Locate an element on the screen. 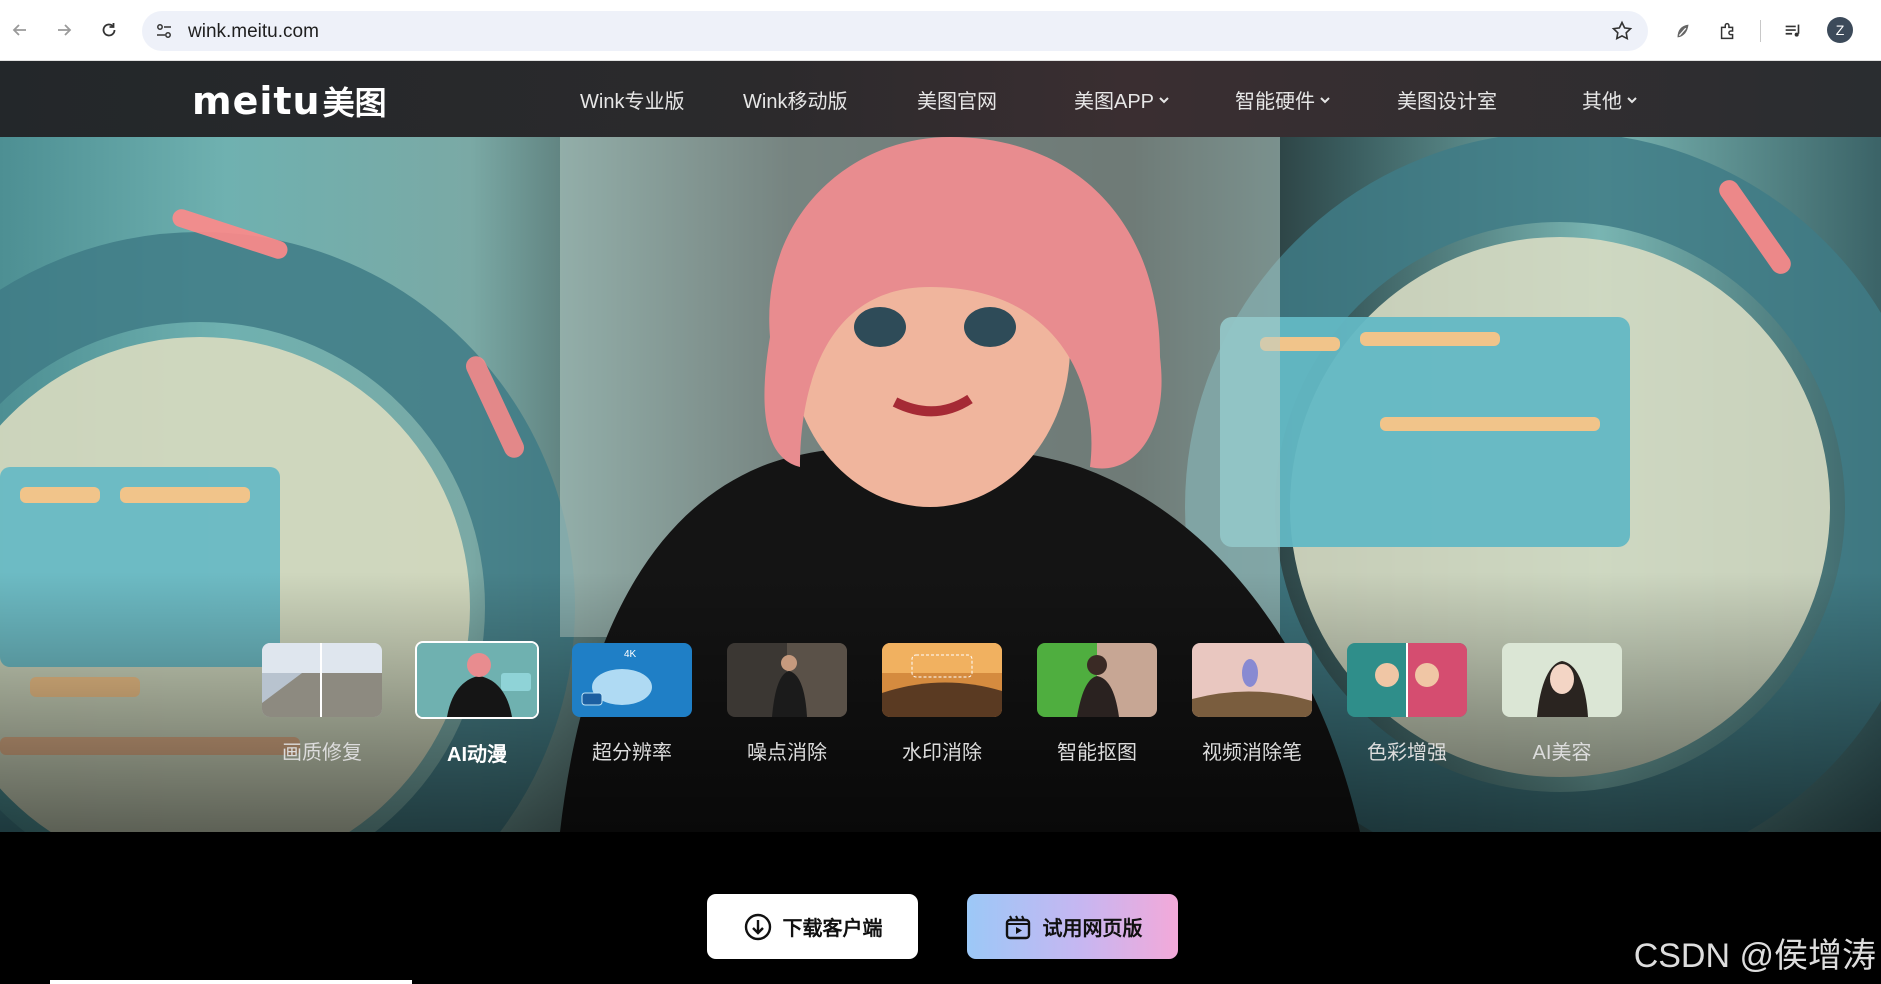  feature-label: 智能抠图 is located at coordinates (1097, 753).